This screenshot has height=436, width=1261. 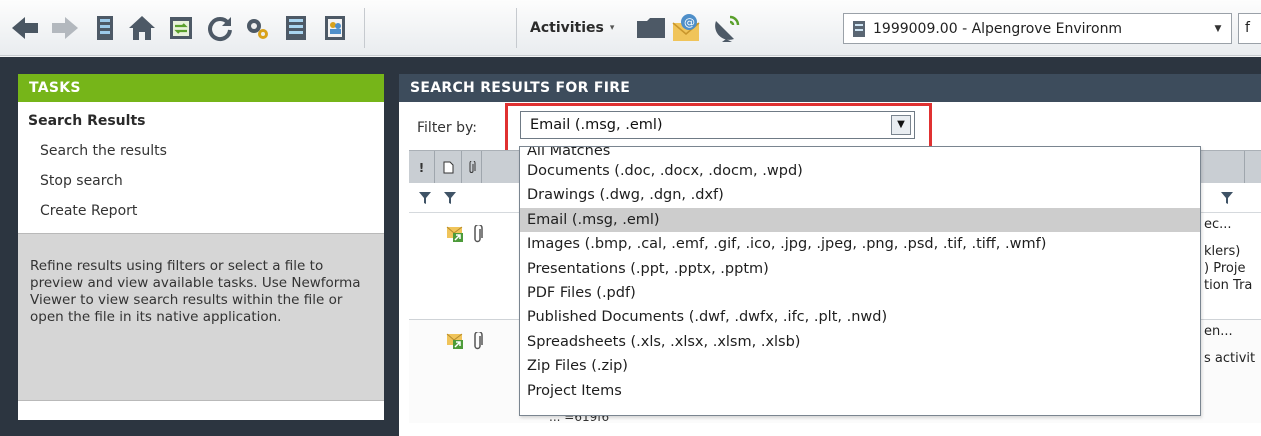 What do you see at coordinates (860, 391) in the screenshot?
I see `filter-option-project-items: Project Items` at bounding box center [860, 391].